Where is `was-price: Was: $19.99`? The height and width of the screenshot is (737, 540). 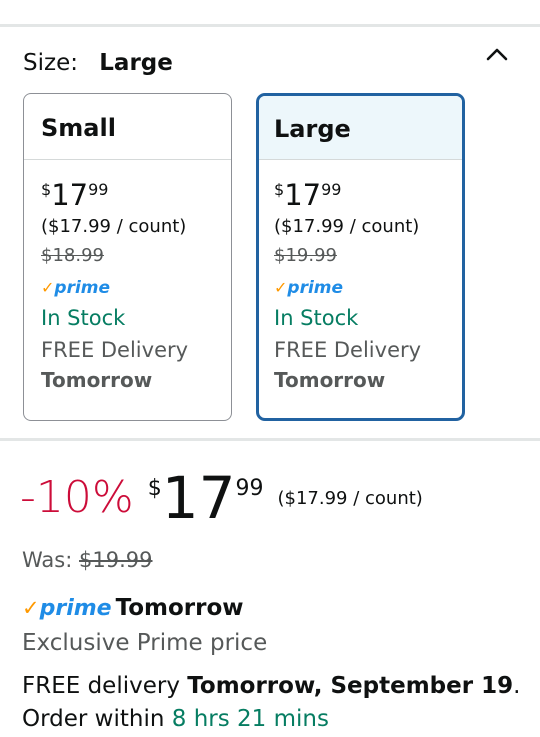 was-price: Was: $19.99 is located at coordinates (87, 560).